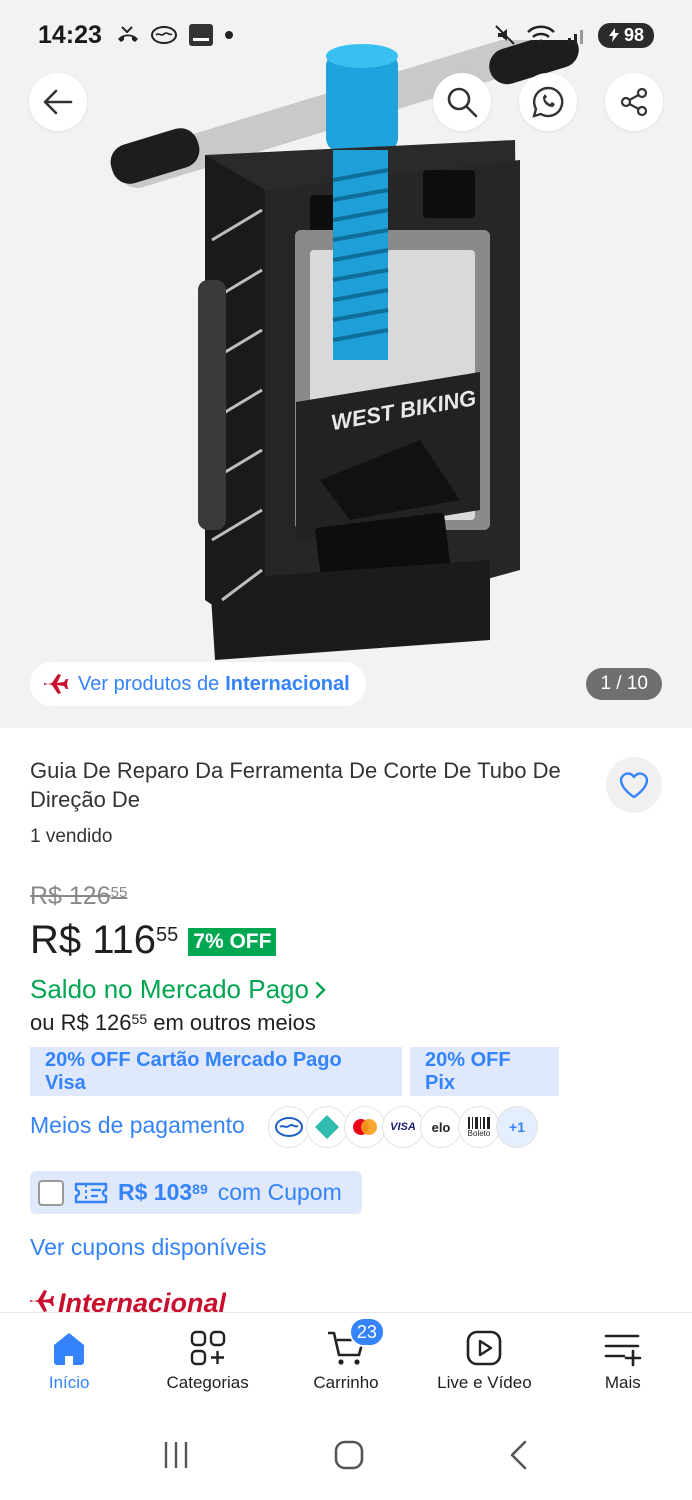 The image size is (692, 1500). What do you see at coordinates (155, 1192) in the screenshot?
I see `coupon-price-int: R$ 103` at bounding box center [155, 1192].